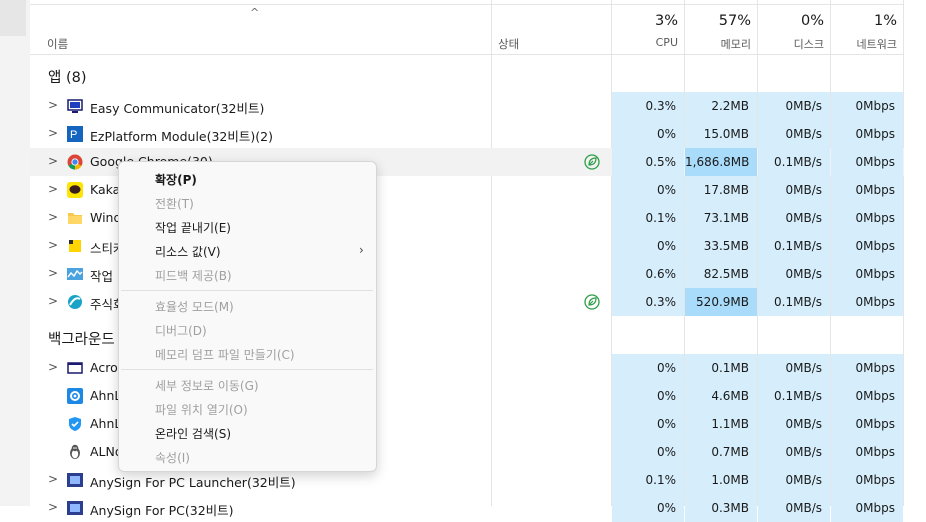 This screenshot has width=926, height=522. What do you see at coordinates (648, 218) in the screenshot?
I see `cpu-cell: 0.1%` at bounding box center [648, 218].